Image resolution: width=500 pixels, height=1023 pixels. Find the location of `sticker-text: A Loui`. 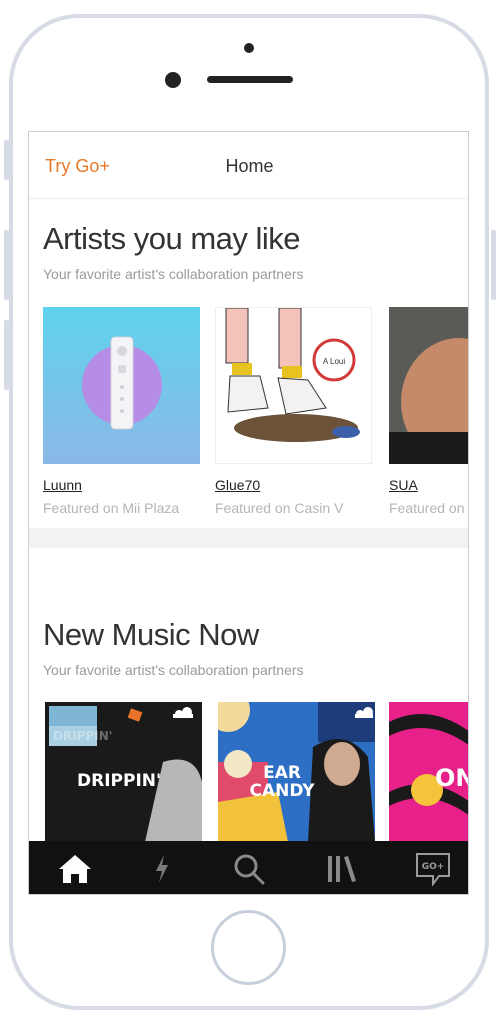

sticker-text: A Loui is located at coordinates (334, 361).